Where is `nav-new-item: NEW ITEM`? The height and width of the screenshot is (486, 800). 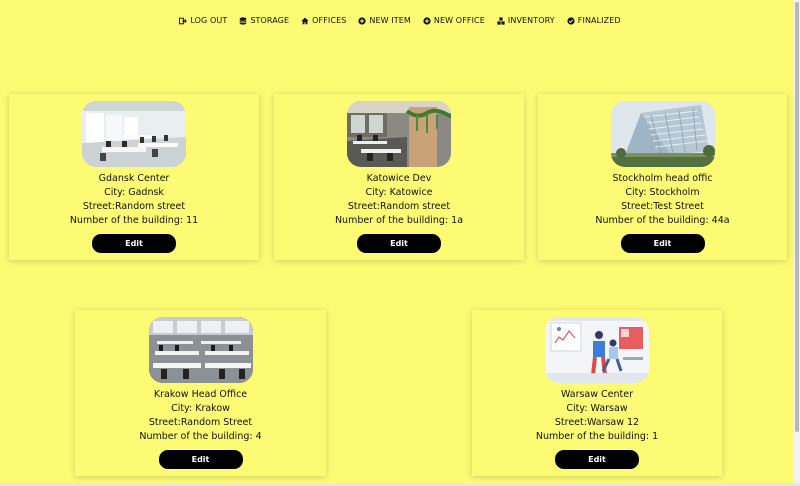 nav-new-item: NEW ITEM is located at coordinates (384, 20).